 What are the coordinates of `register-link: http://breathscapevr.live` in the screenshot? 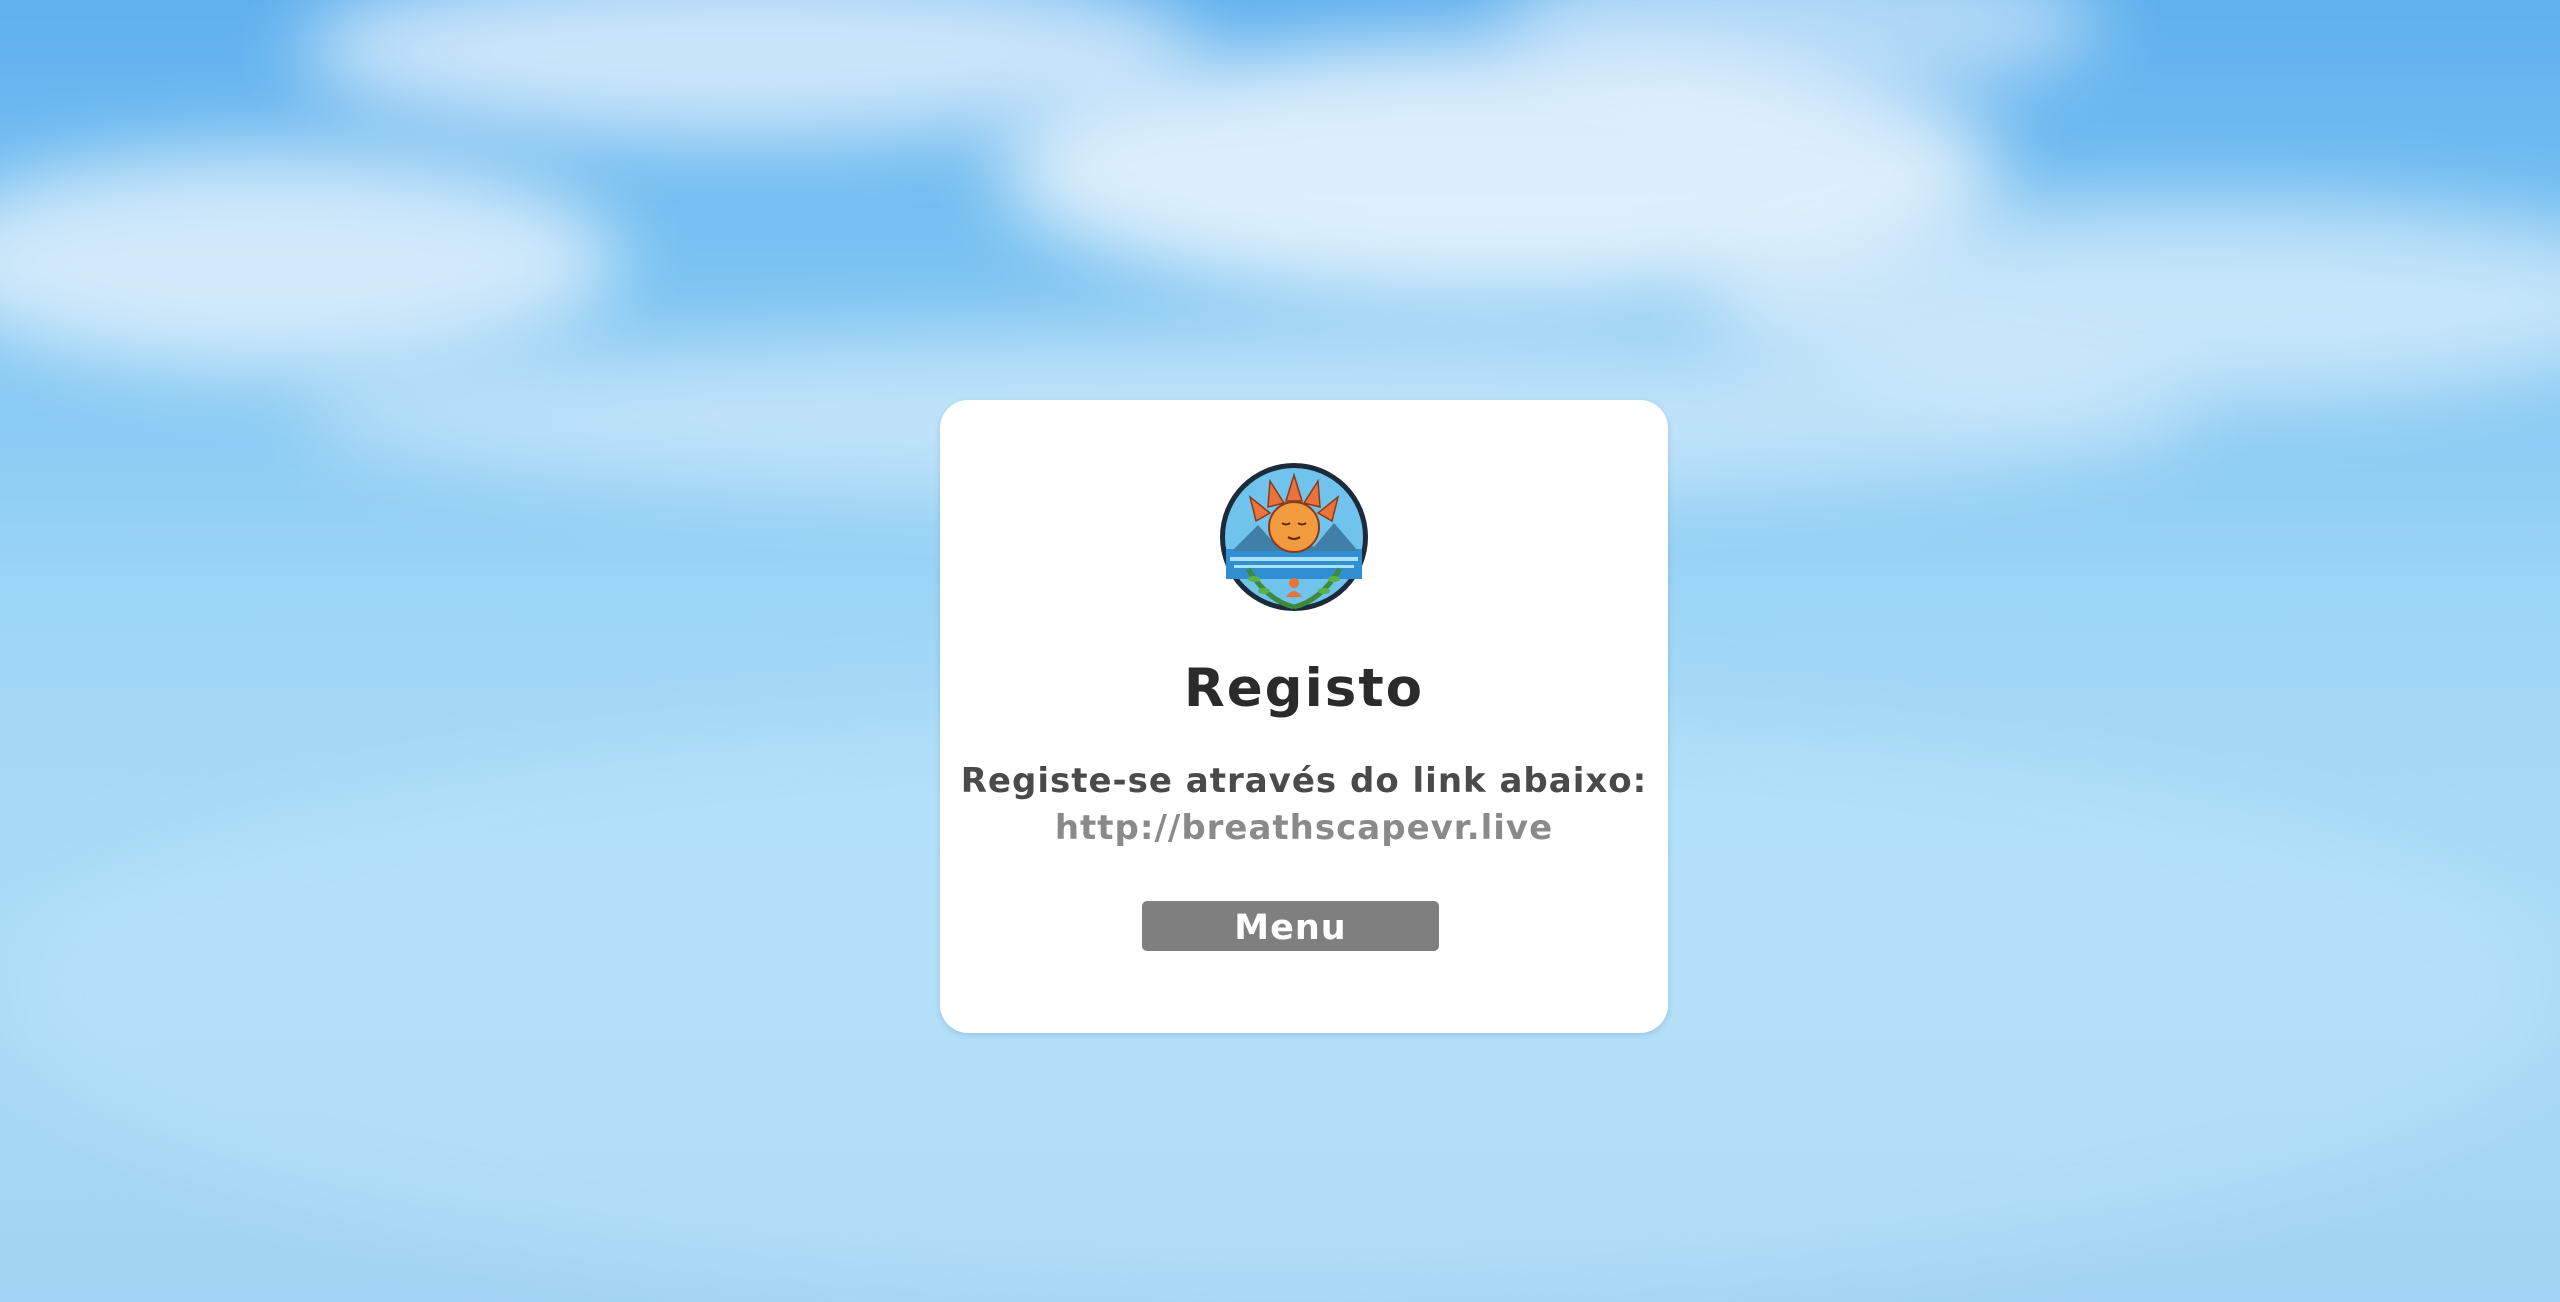 It's located at (1304, 828).